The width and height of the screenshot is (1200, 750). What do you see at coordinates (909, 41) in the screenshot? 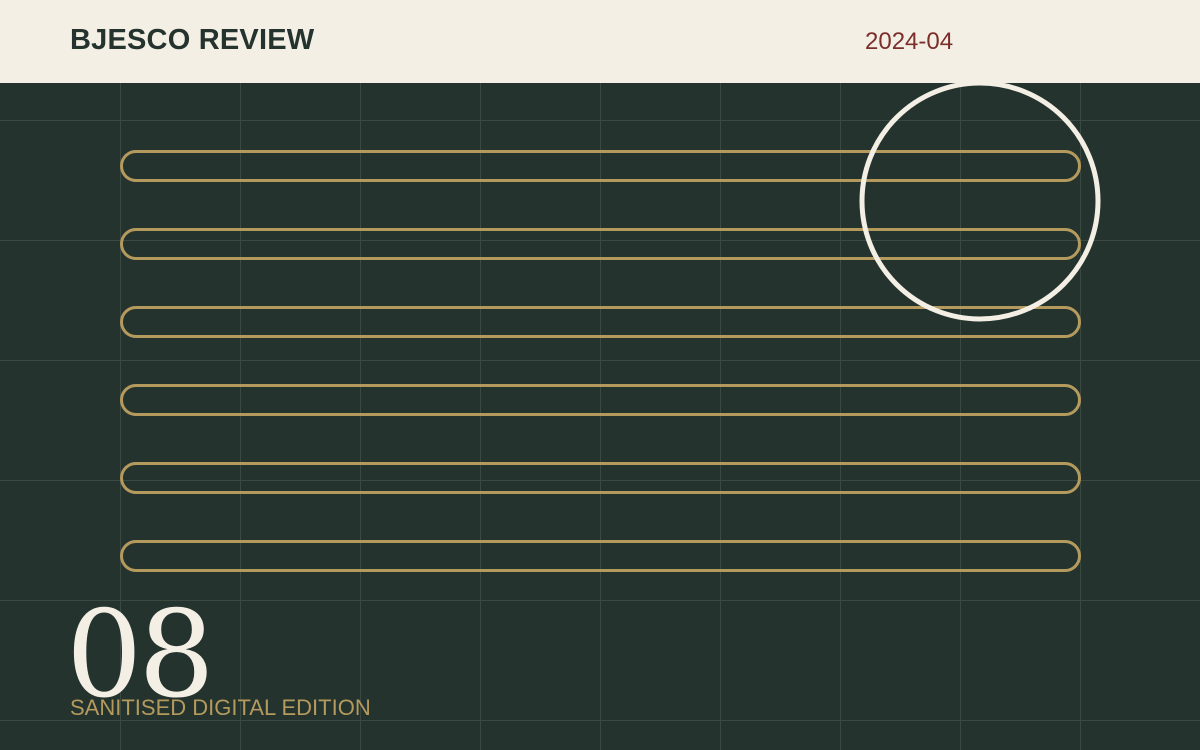
I see `issue-date: 2024-04` at bounding box center [909, 41].